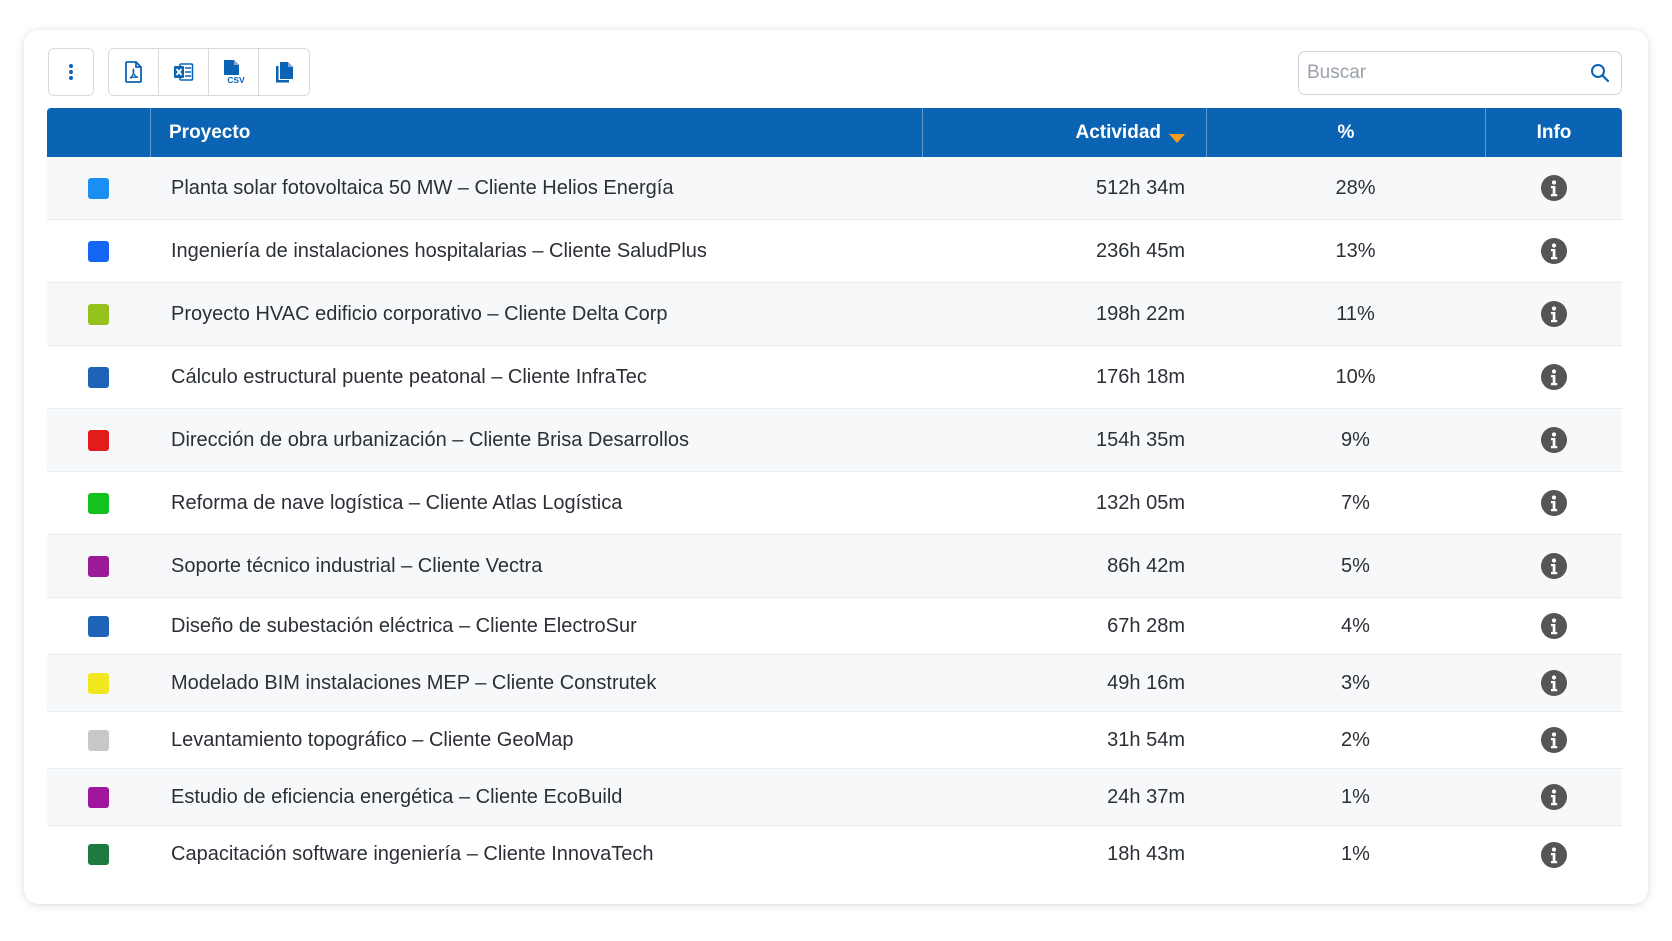  I want to click on pdf-file-icon, so click(133, 72).